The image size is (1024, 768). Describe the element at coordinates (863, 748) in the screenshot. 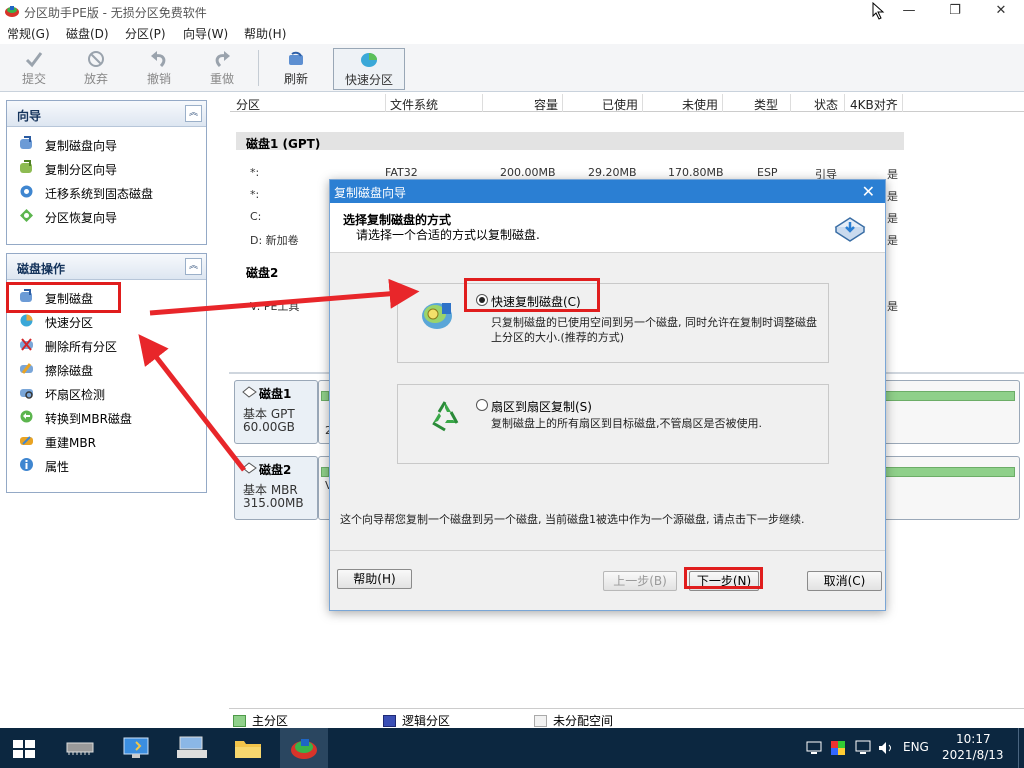

I see `network-icon` at that location.